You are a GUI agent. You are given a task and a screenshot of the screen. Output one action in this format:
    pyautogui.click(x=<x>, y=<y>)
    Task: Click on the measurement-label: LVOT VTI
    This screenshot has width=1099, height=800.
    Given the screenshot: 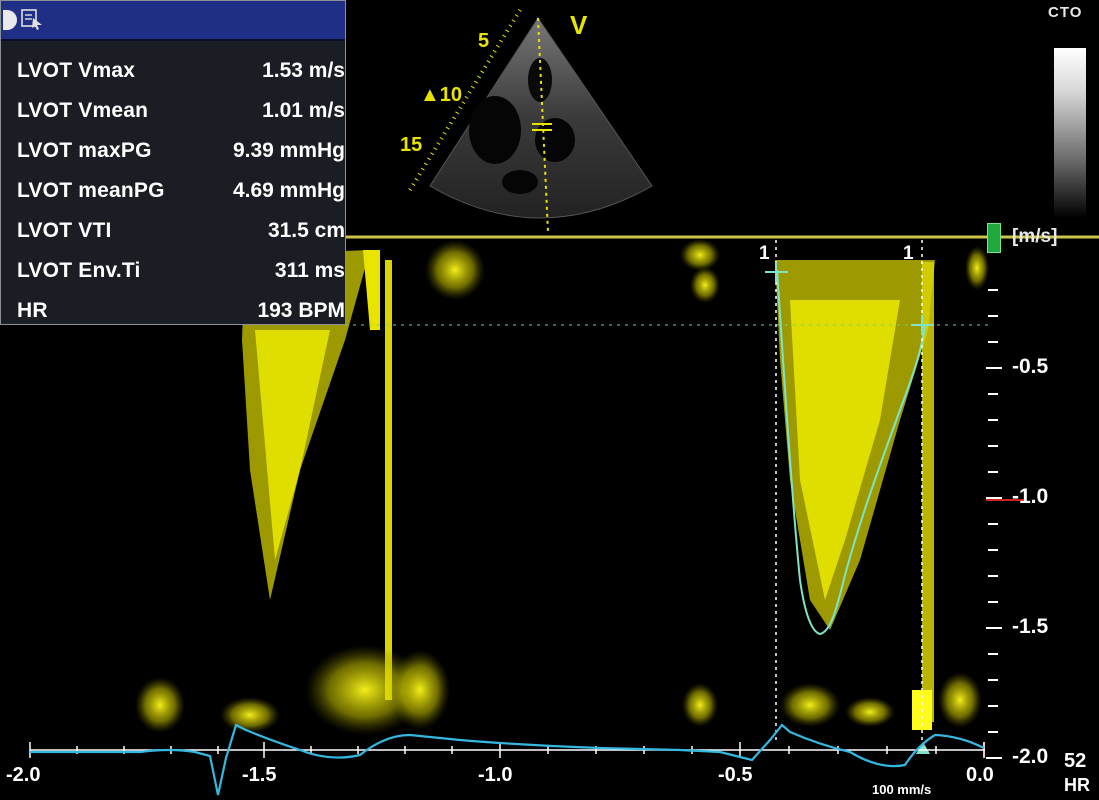 What is the action you would take?
    pyautogui.click(x=64, y=230)
    